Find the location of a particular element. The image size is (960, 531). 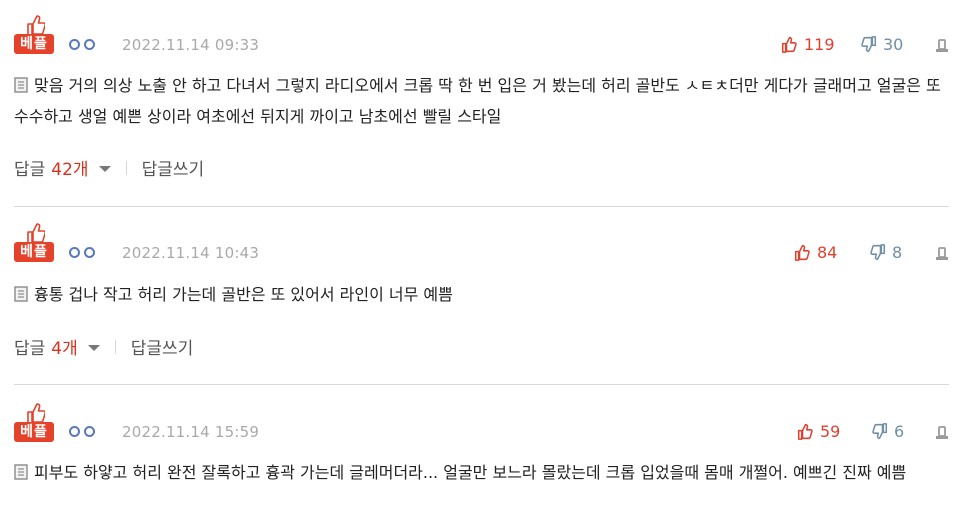

comment-text: 흉통 겁나 작고 허리 가는데 골반은 또 있어서 라인이 너무 예쁨 is located at coordinates (243, 294).